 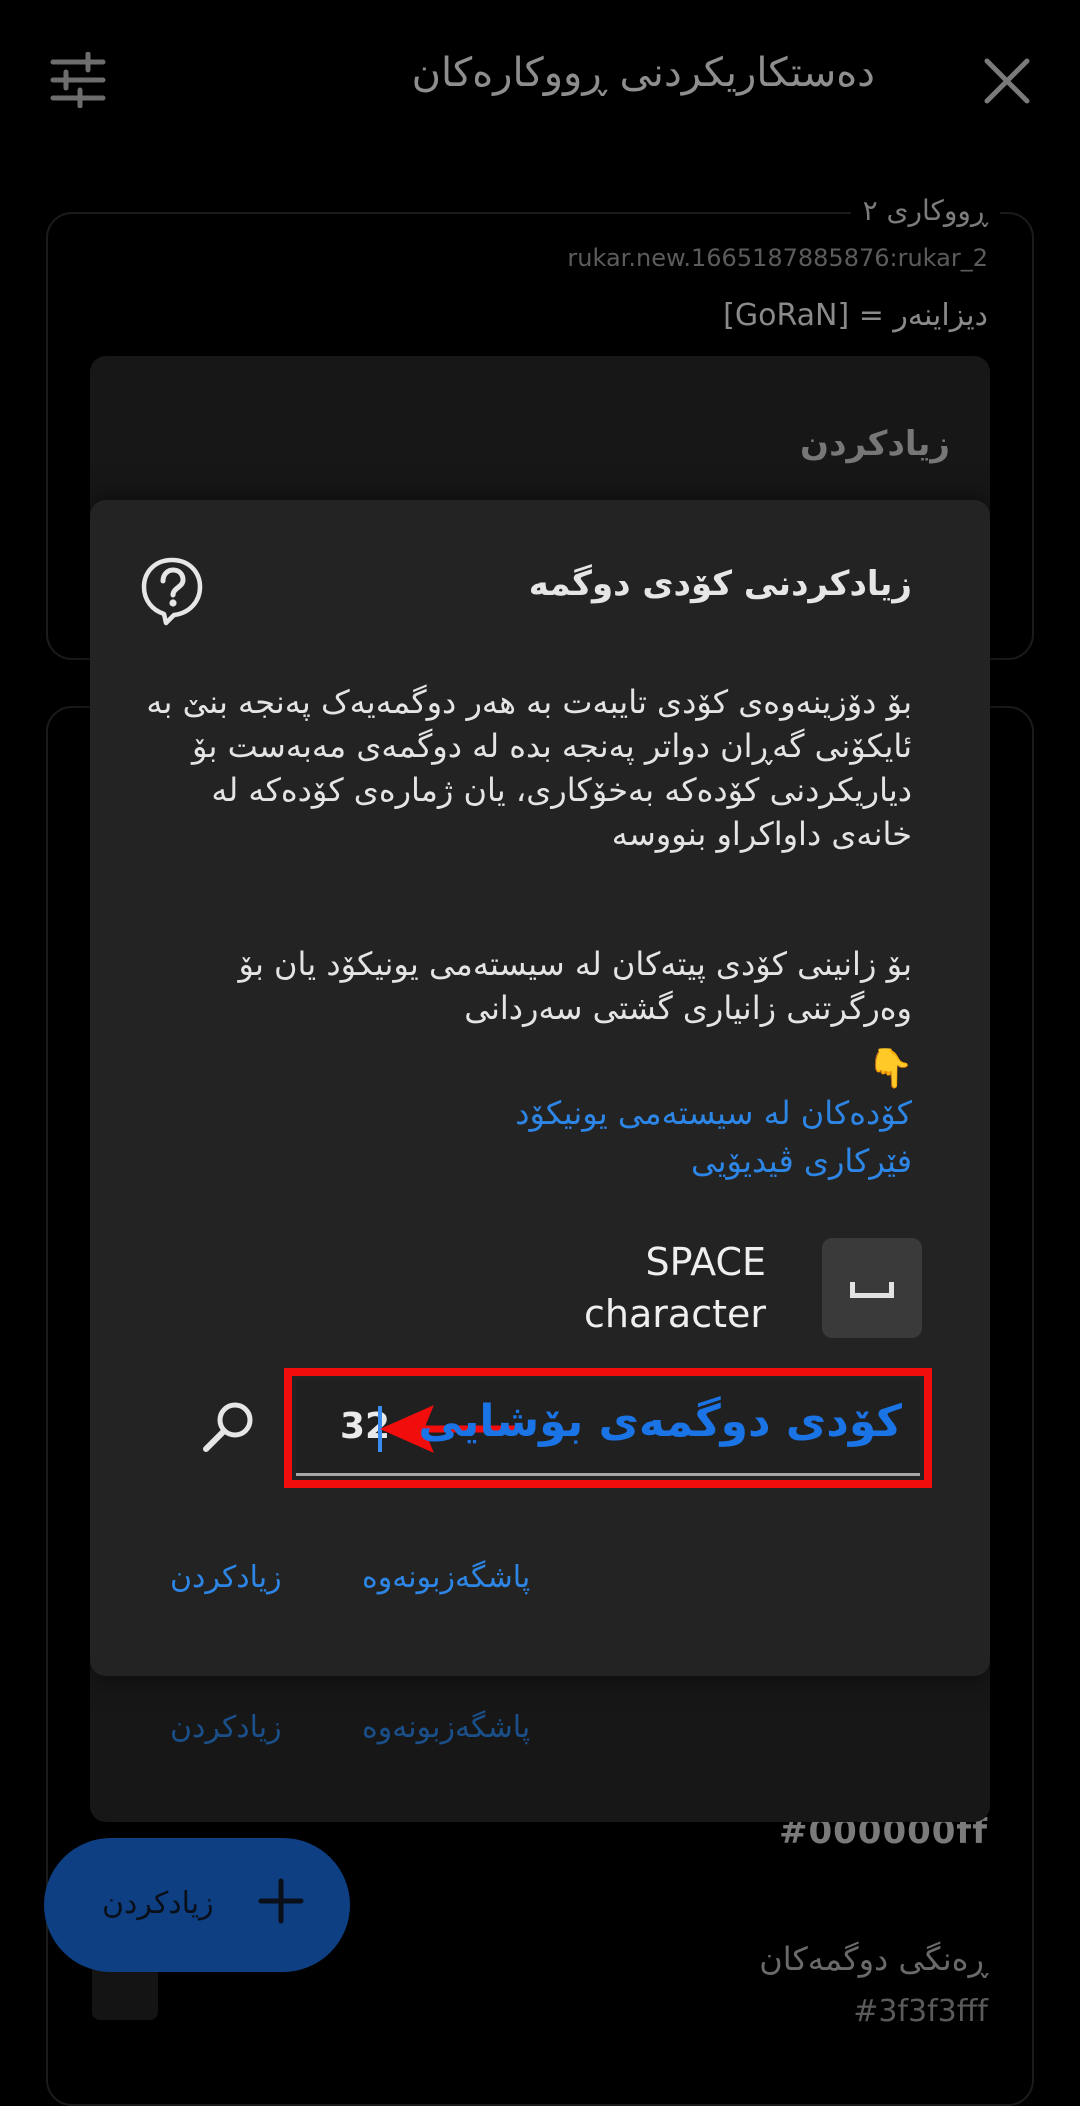 What do you see at coordinates (875, 444) in the screenshot?
I see `add-dialog-title: زیادکردن` at bounding box center [875, 444].